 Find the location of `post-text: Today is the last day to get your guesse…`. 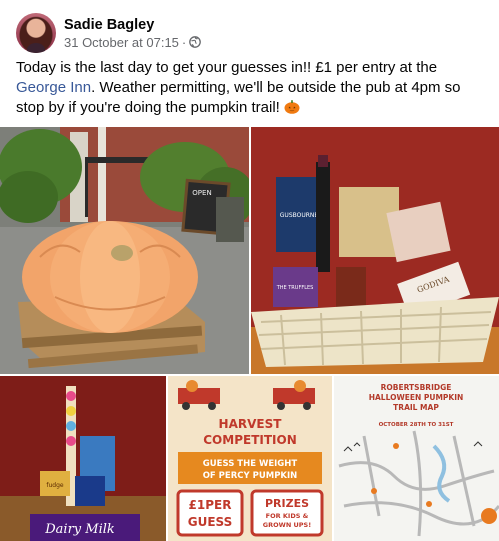

post-text: Today is the last day to get your guesse… is located at coordinates (251, 88).